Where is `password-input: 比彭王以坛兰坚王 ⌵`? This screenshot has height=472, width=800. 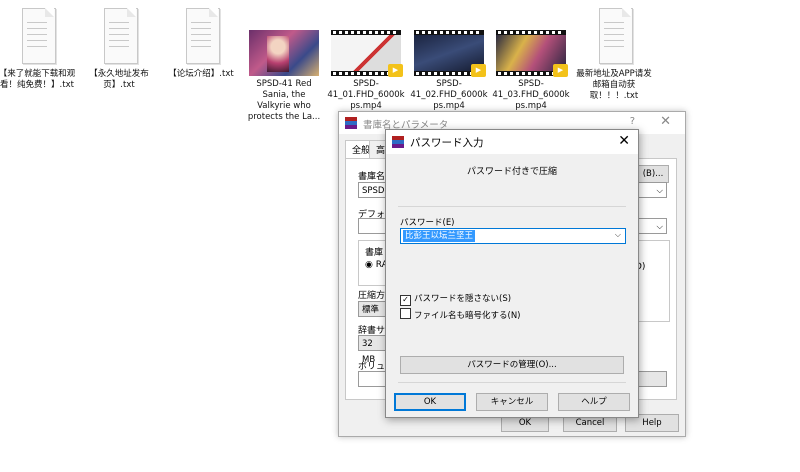
password-input: 比彭王以坛兰坚王 ⌵ is located at coordinates (513, 236).